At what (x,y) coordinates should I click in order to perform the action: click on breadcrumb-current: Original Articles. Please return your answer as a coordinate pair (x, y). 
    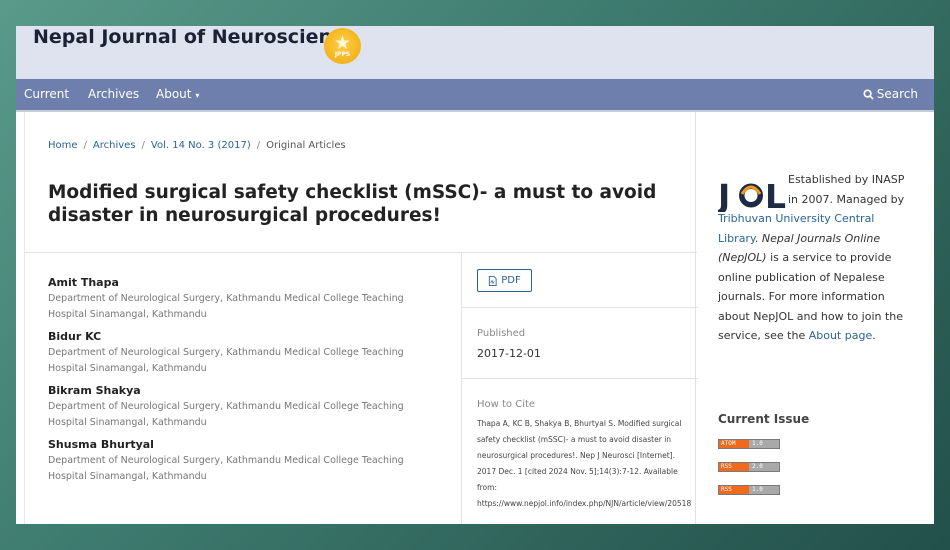
    Looking at the image, I should click on (306, 145).